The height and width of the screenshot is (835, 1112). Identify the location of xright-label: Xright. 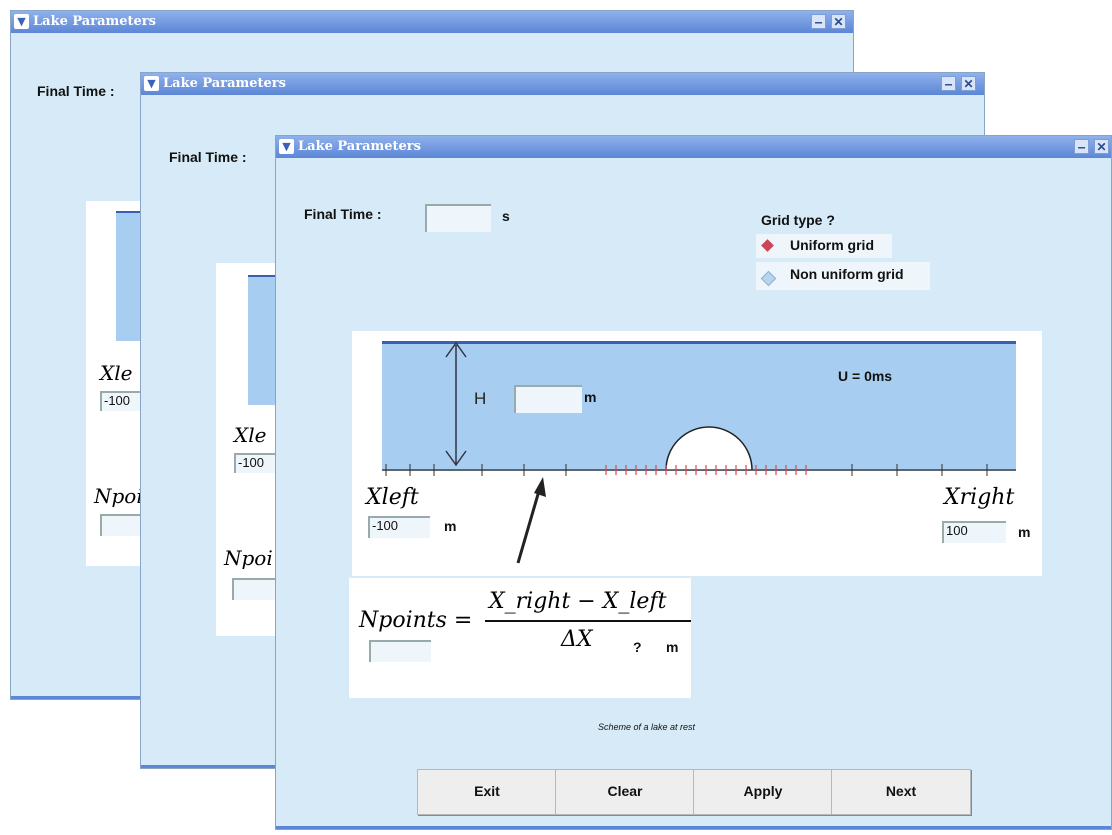
(979, 497).